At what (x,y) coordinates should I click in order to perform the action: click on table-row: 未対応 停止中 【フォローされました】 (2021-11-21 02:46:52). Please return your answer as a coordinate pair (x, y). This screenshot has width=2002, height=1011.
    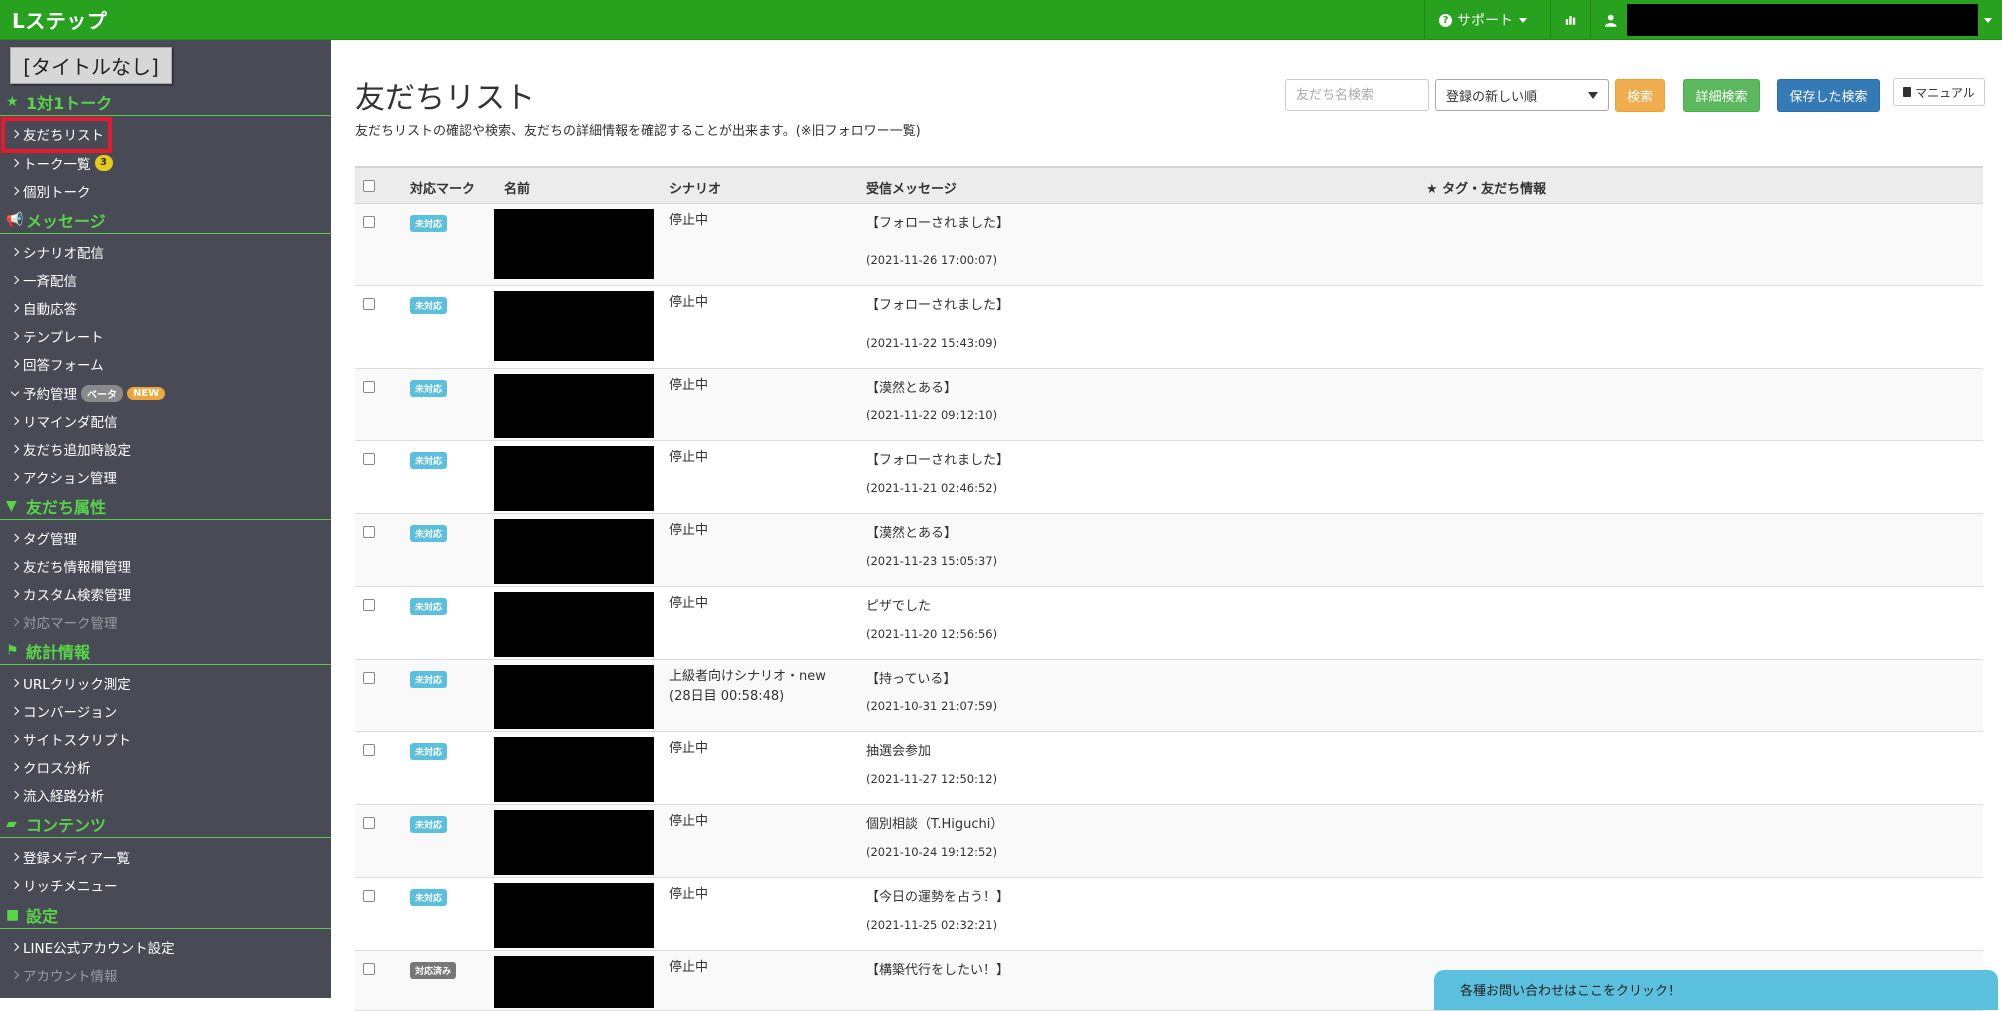
    Looking at the image, I should click on (1169, 477).